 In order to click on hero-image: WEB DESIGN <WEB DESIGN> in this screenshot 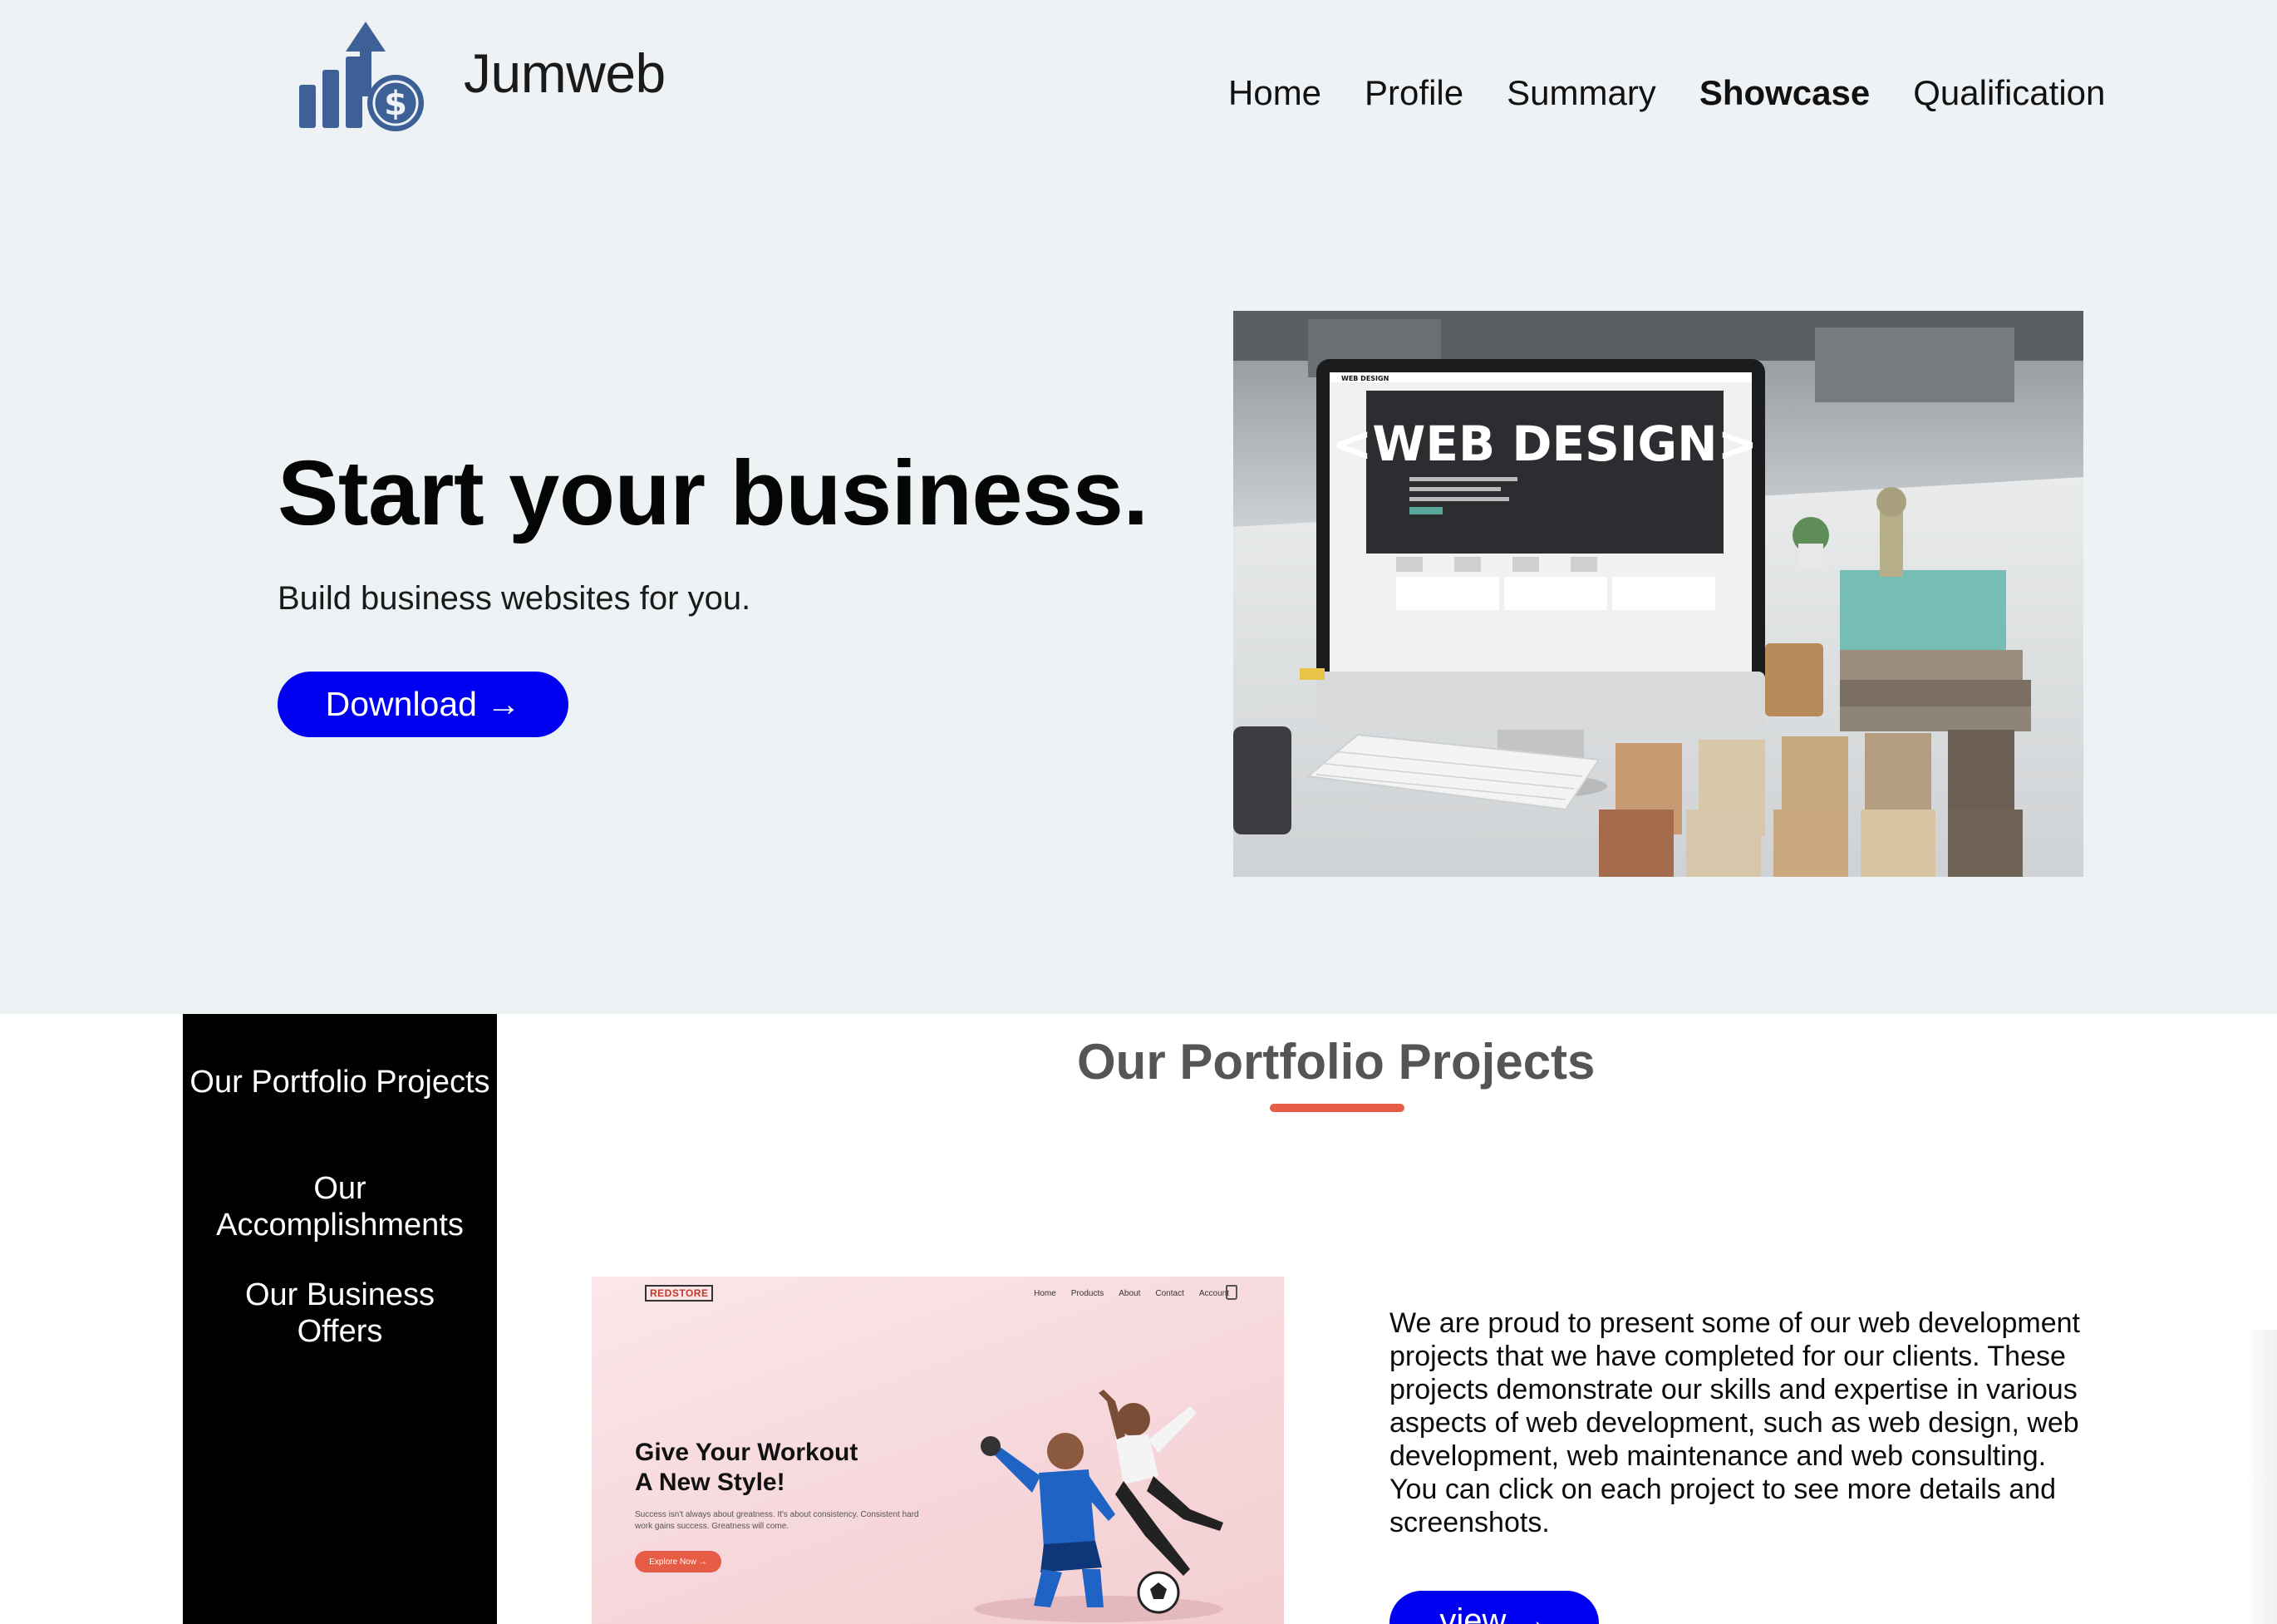, I will do `click(1658, 594)`.